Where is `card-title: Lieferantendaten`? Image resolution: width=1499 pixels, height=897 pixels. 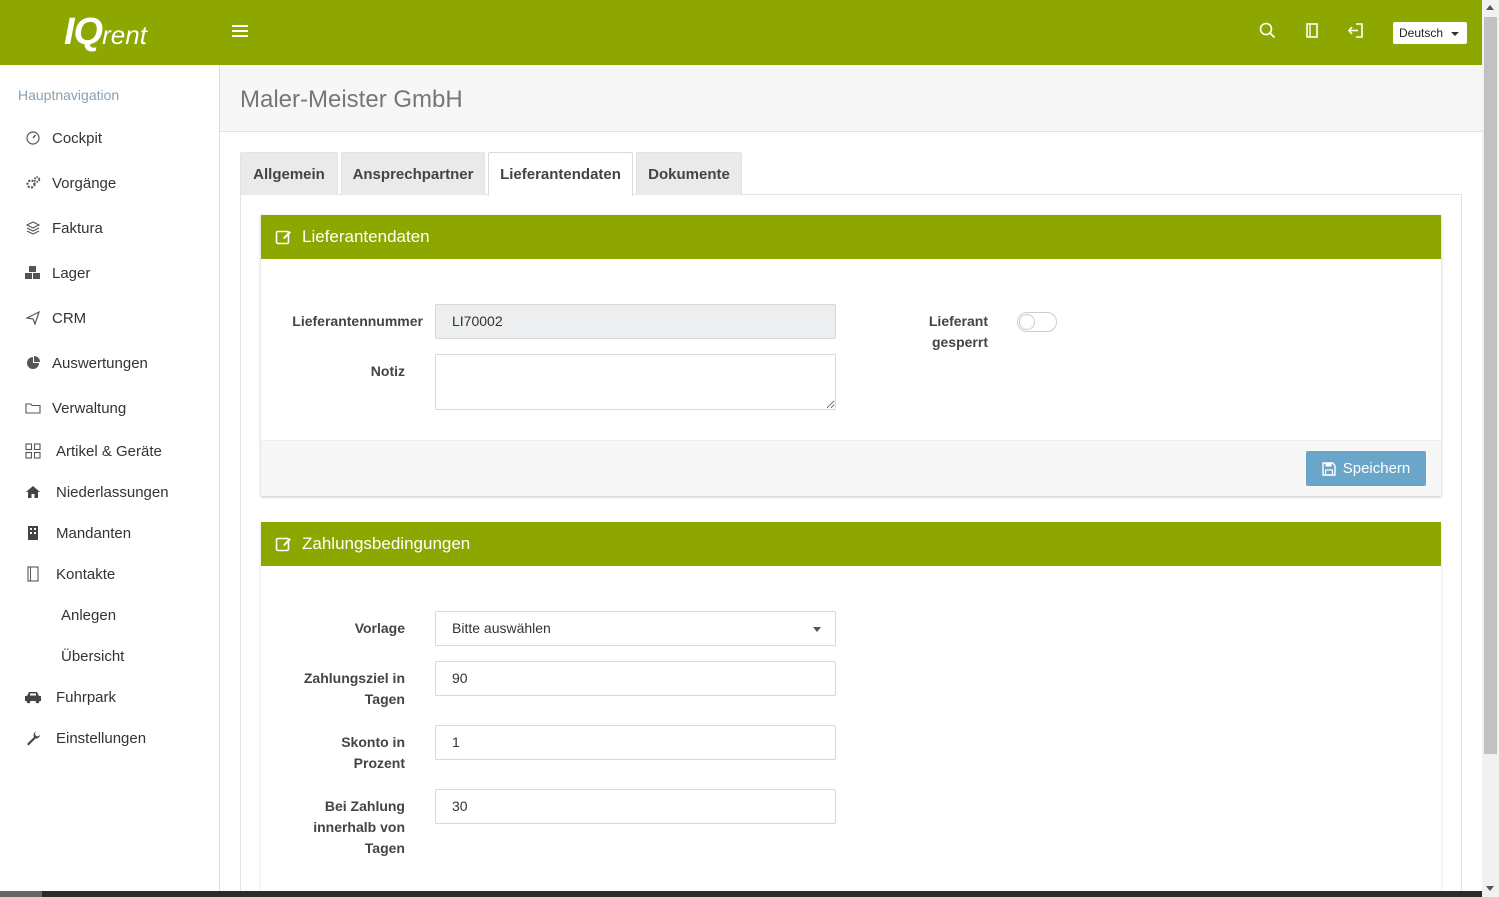 card-title: Lieferantendaten is located at coordinates (366, 236).